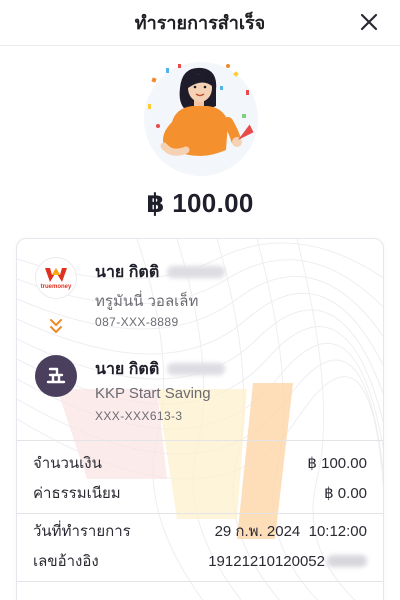 Image resolution: width=400 pixels, height=600 pixels. What do you see at coordinates (147, 301) in the screenshot?
I see `sender-provider: ทรูมันนี่ วอลเล็ท` at bounding box center [147, 301].